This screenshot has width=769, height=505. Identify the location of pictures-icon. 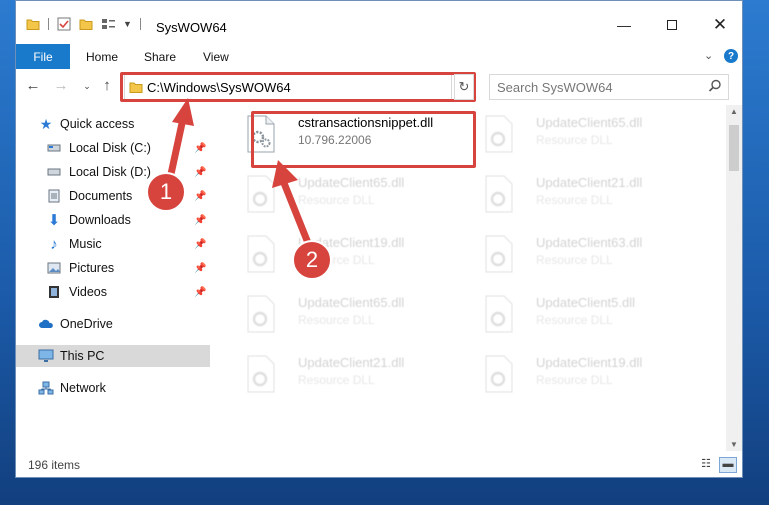
(54, 268).